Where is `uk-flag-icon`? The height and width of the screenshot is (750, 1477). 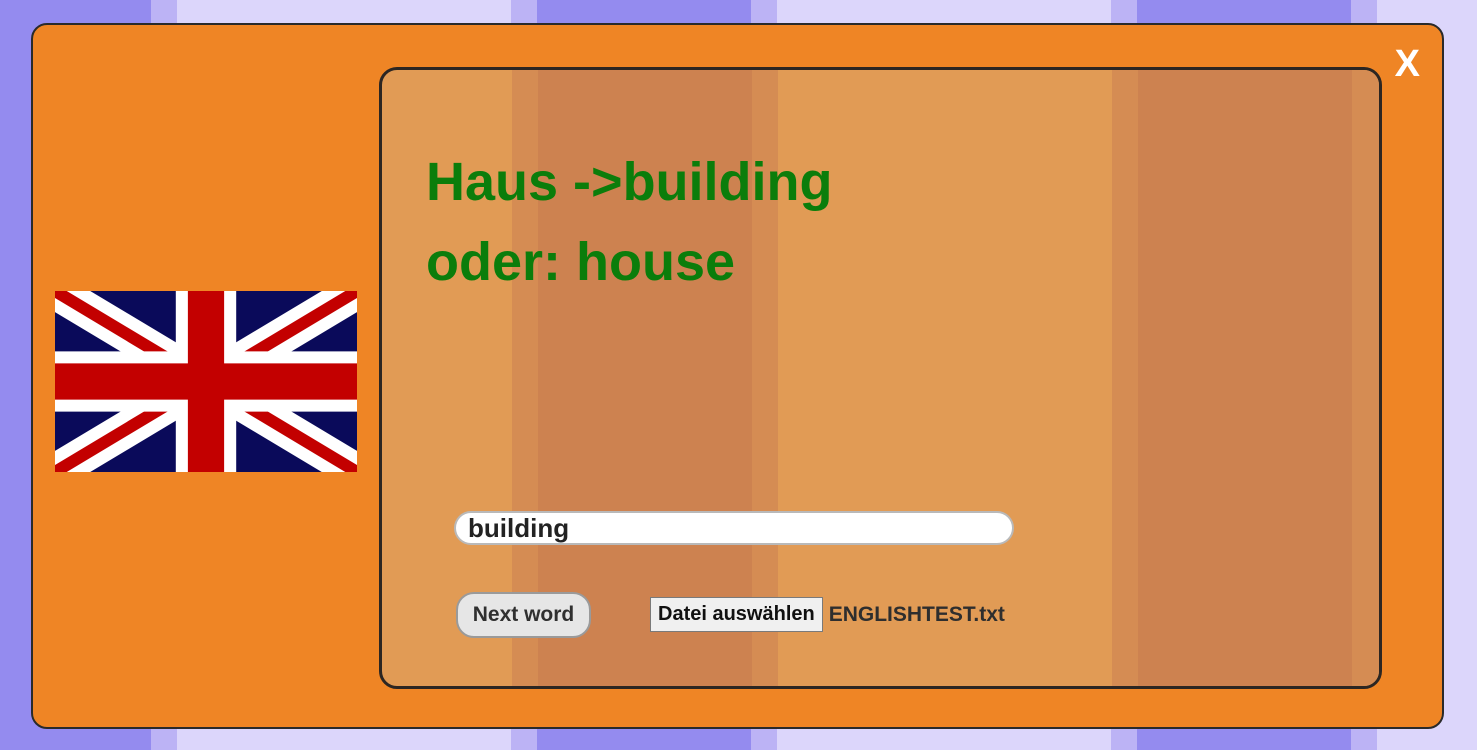 uk-flag-icon is located at coordinates (206, 381).